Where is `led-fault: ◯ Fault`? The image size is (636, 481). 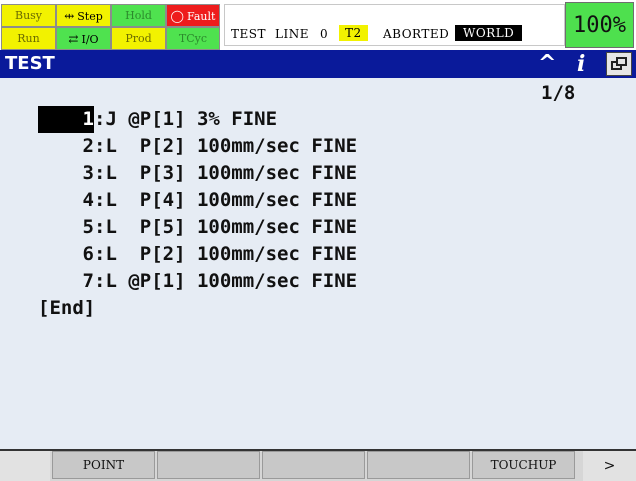 led-fault: ◯ Fault is located at coordinates (193, 15).